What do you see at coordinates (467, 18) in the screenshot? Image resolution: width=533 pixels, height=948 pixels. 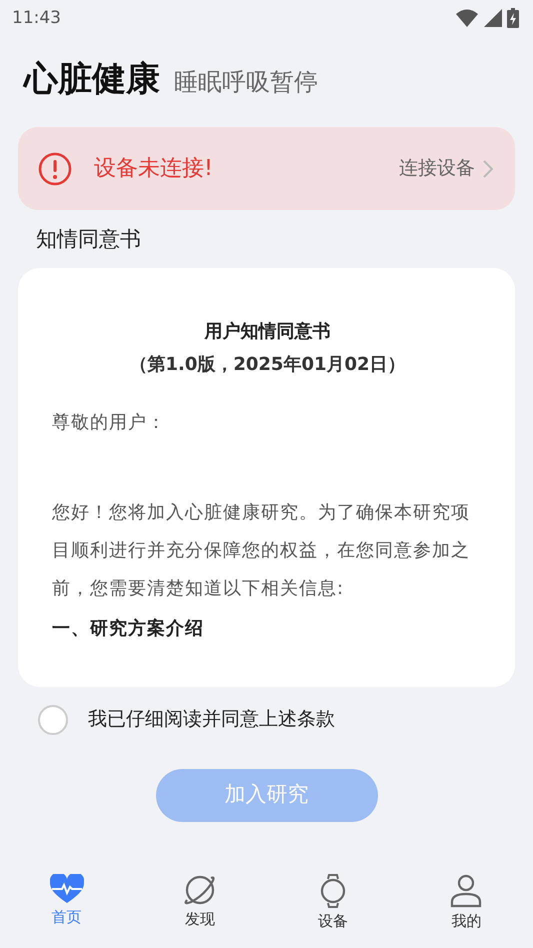 I see `wifi-icon` at bounding box center [467, 18].